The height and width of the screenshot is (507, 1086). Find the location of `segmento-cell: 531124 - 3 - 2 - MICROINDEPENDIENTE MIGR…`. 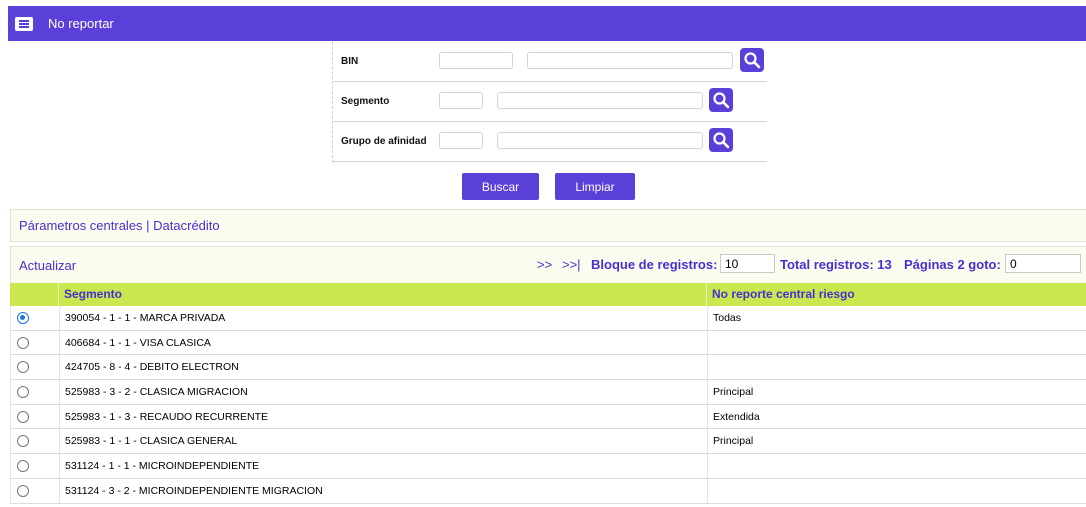

segmento-cell: 531124 - 3 - 2 - MICROINDEPENDIENTE MIGR… is located at coordinates (194, 490).